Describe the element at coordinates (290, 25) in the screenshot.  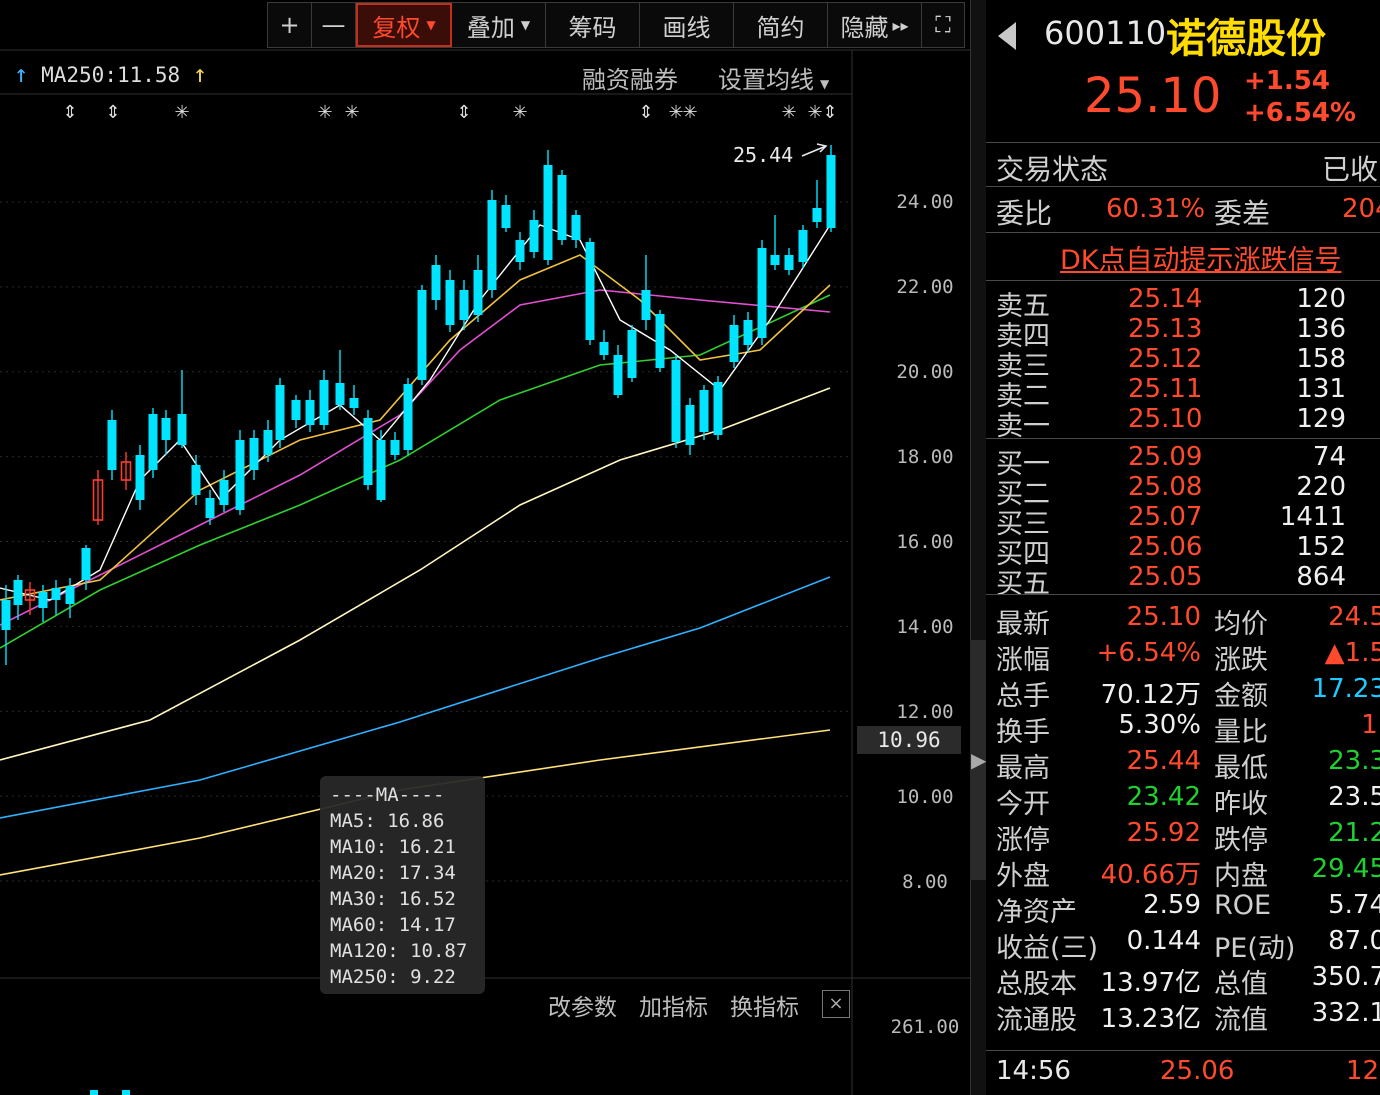
I see `zoom-in-button: +` at that location.